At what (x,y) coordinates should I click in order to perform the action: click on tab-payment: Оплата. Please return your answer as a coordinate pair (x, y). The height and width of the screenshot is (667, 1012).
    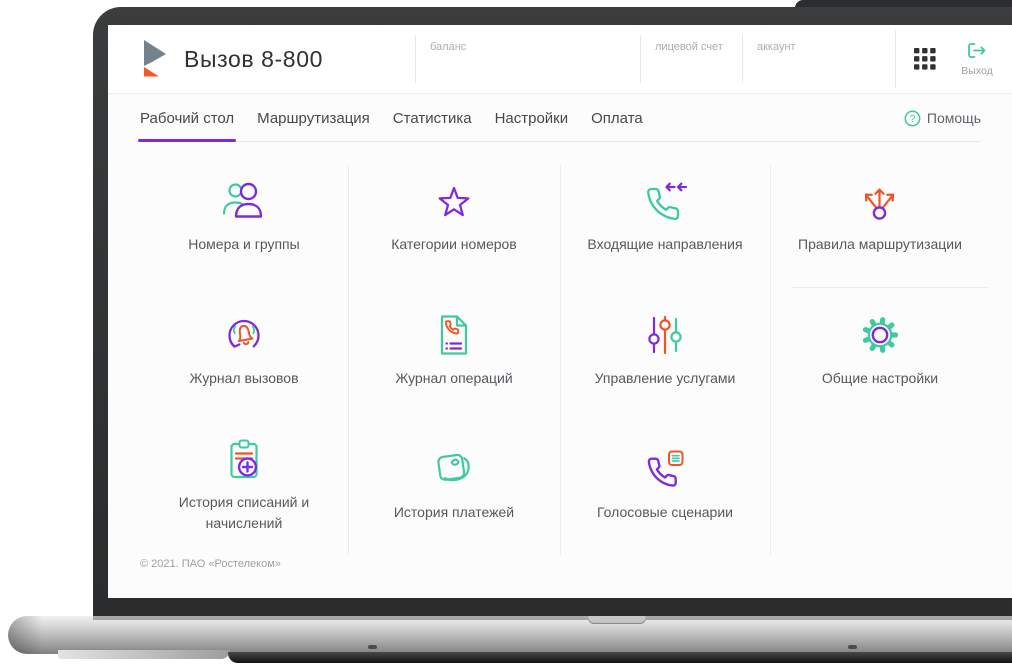
    Looking at the image, I should click on (617, 118).